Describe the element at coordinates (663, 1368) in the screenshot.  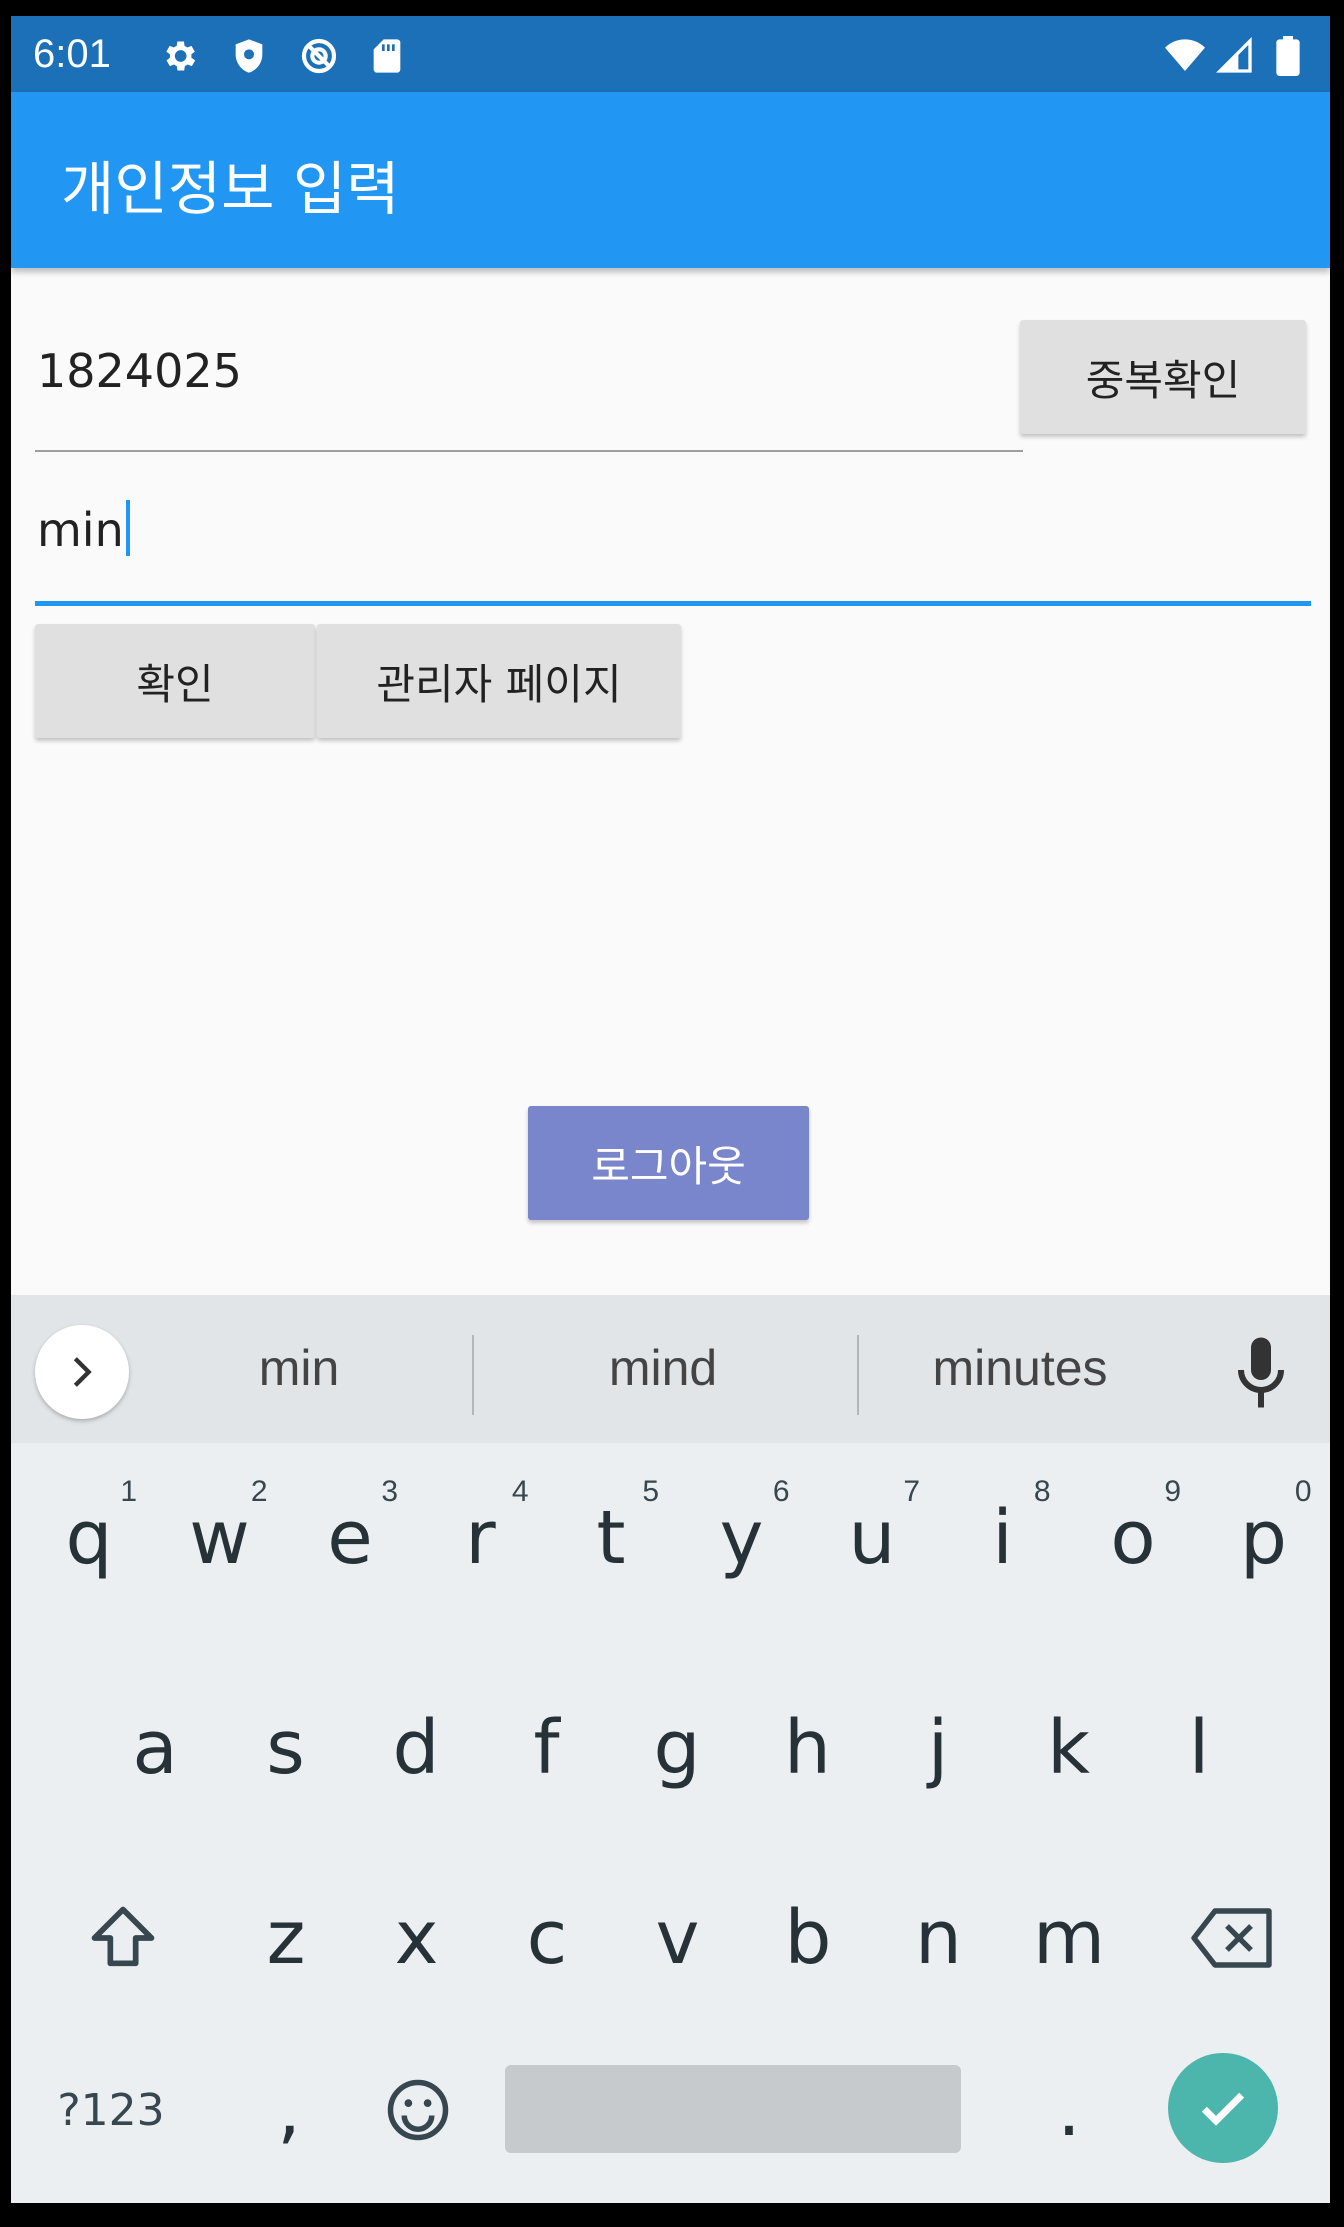
I see `suggestion-2: mind` at that location.